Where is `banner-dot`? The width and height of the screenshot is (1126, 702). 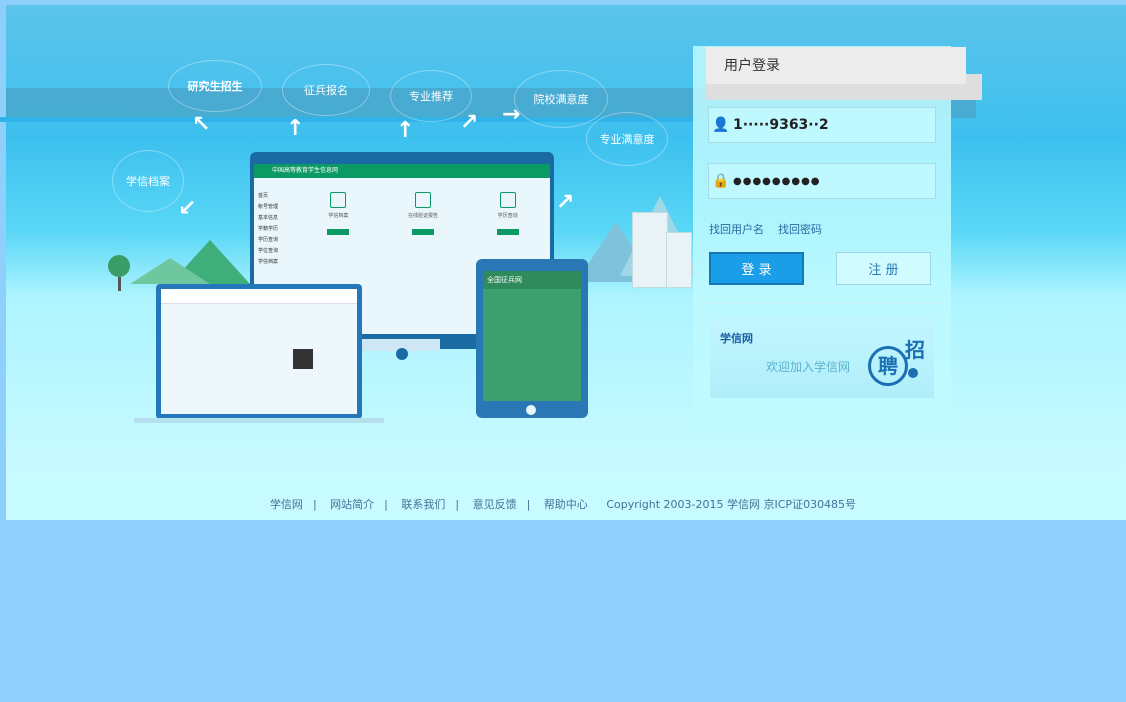
banner-dot is located at coordinates (913, 373).